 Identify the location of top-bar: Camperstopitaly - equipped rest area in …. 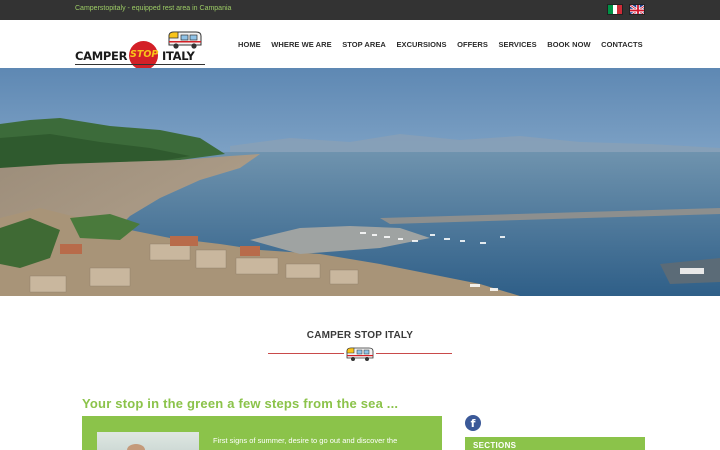
(360, 10).